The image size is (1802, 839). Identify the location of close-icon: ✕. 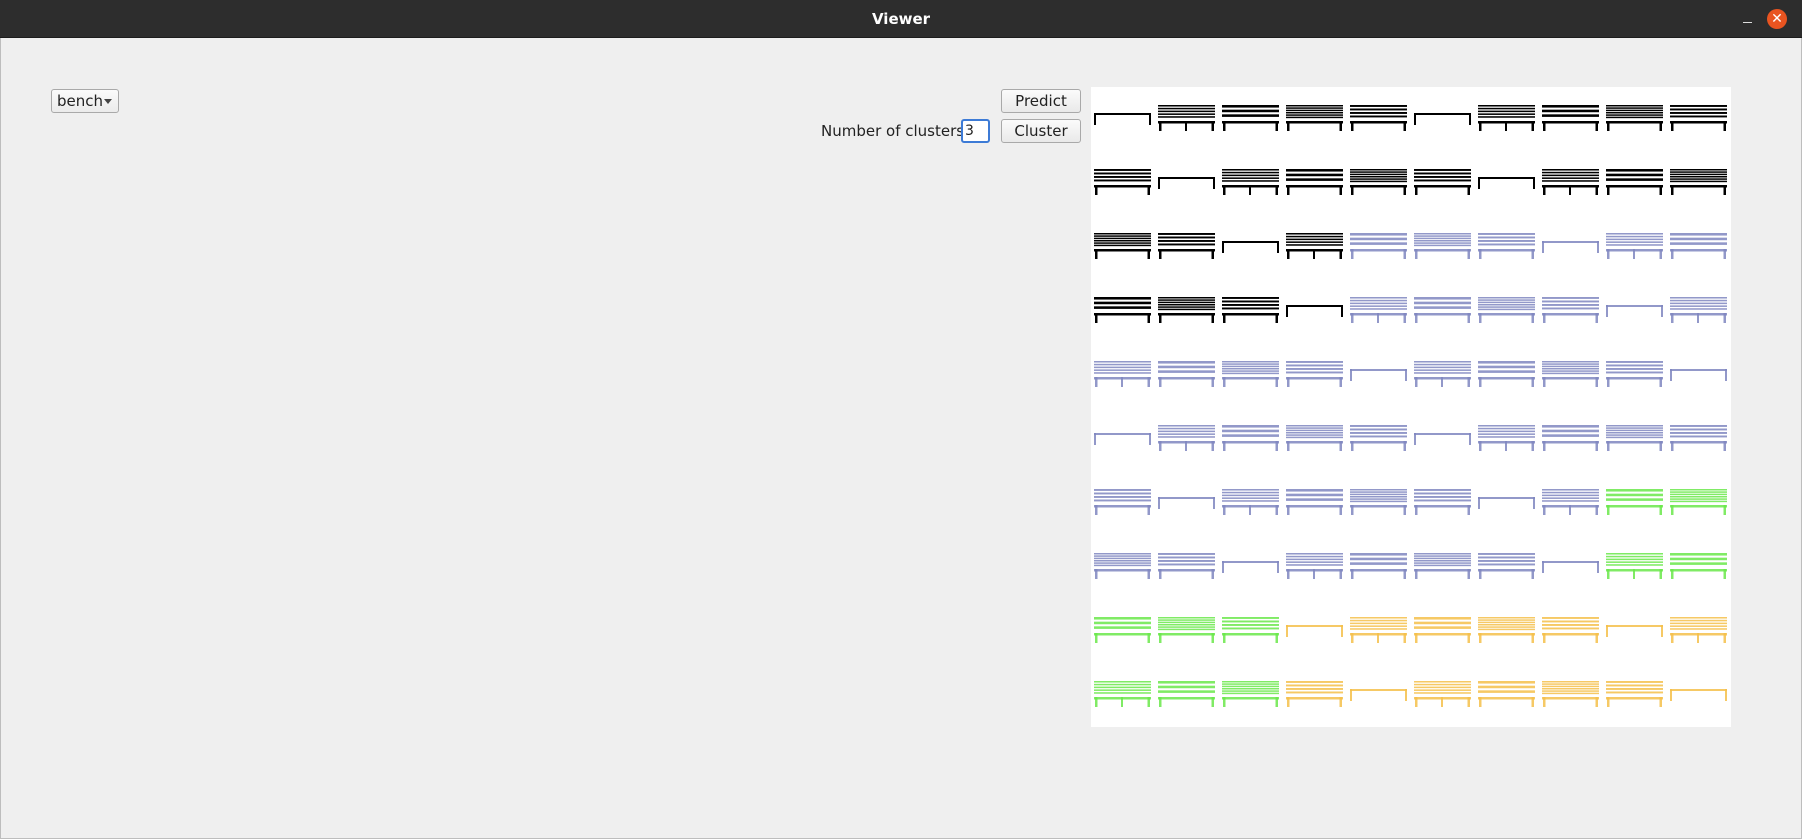
(1777, 19).